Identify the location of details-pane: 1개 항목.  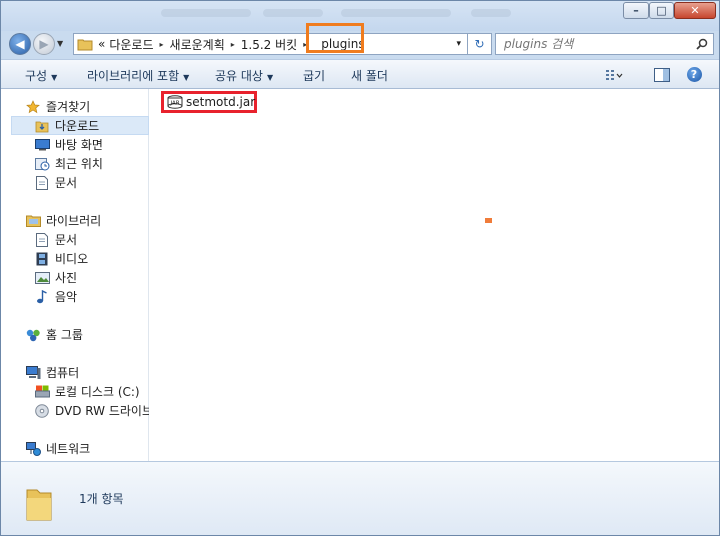
(360, 498).